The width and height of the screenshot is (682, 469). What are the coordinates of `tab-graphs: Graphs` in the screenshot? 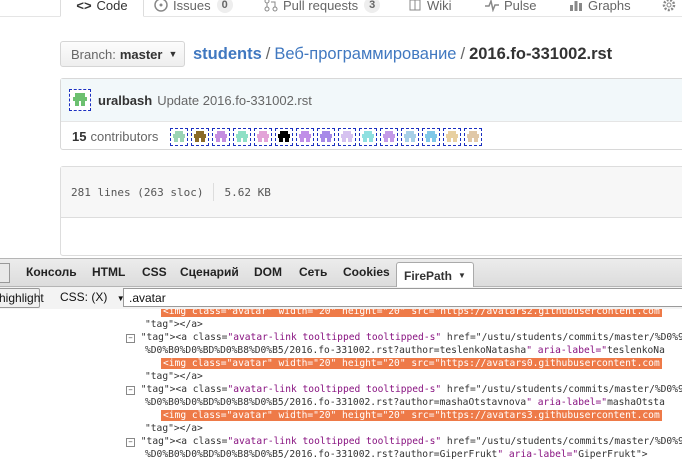 It's located at (600, 8).